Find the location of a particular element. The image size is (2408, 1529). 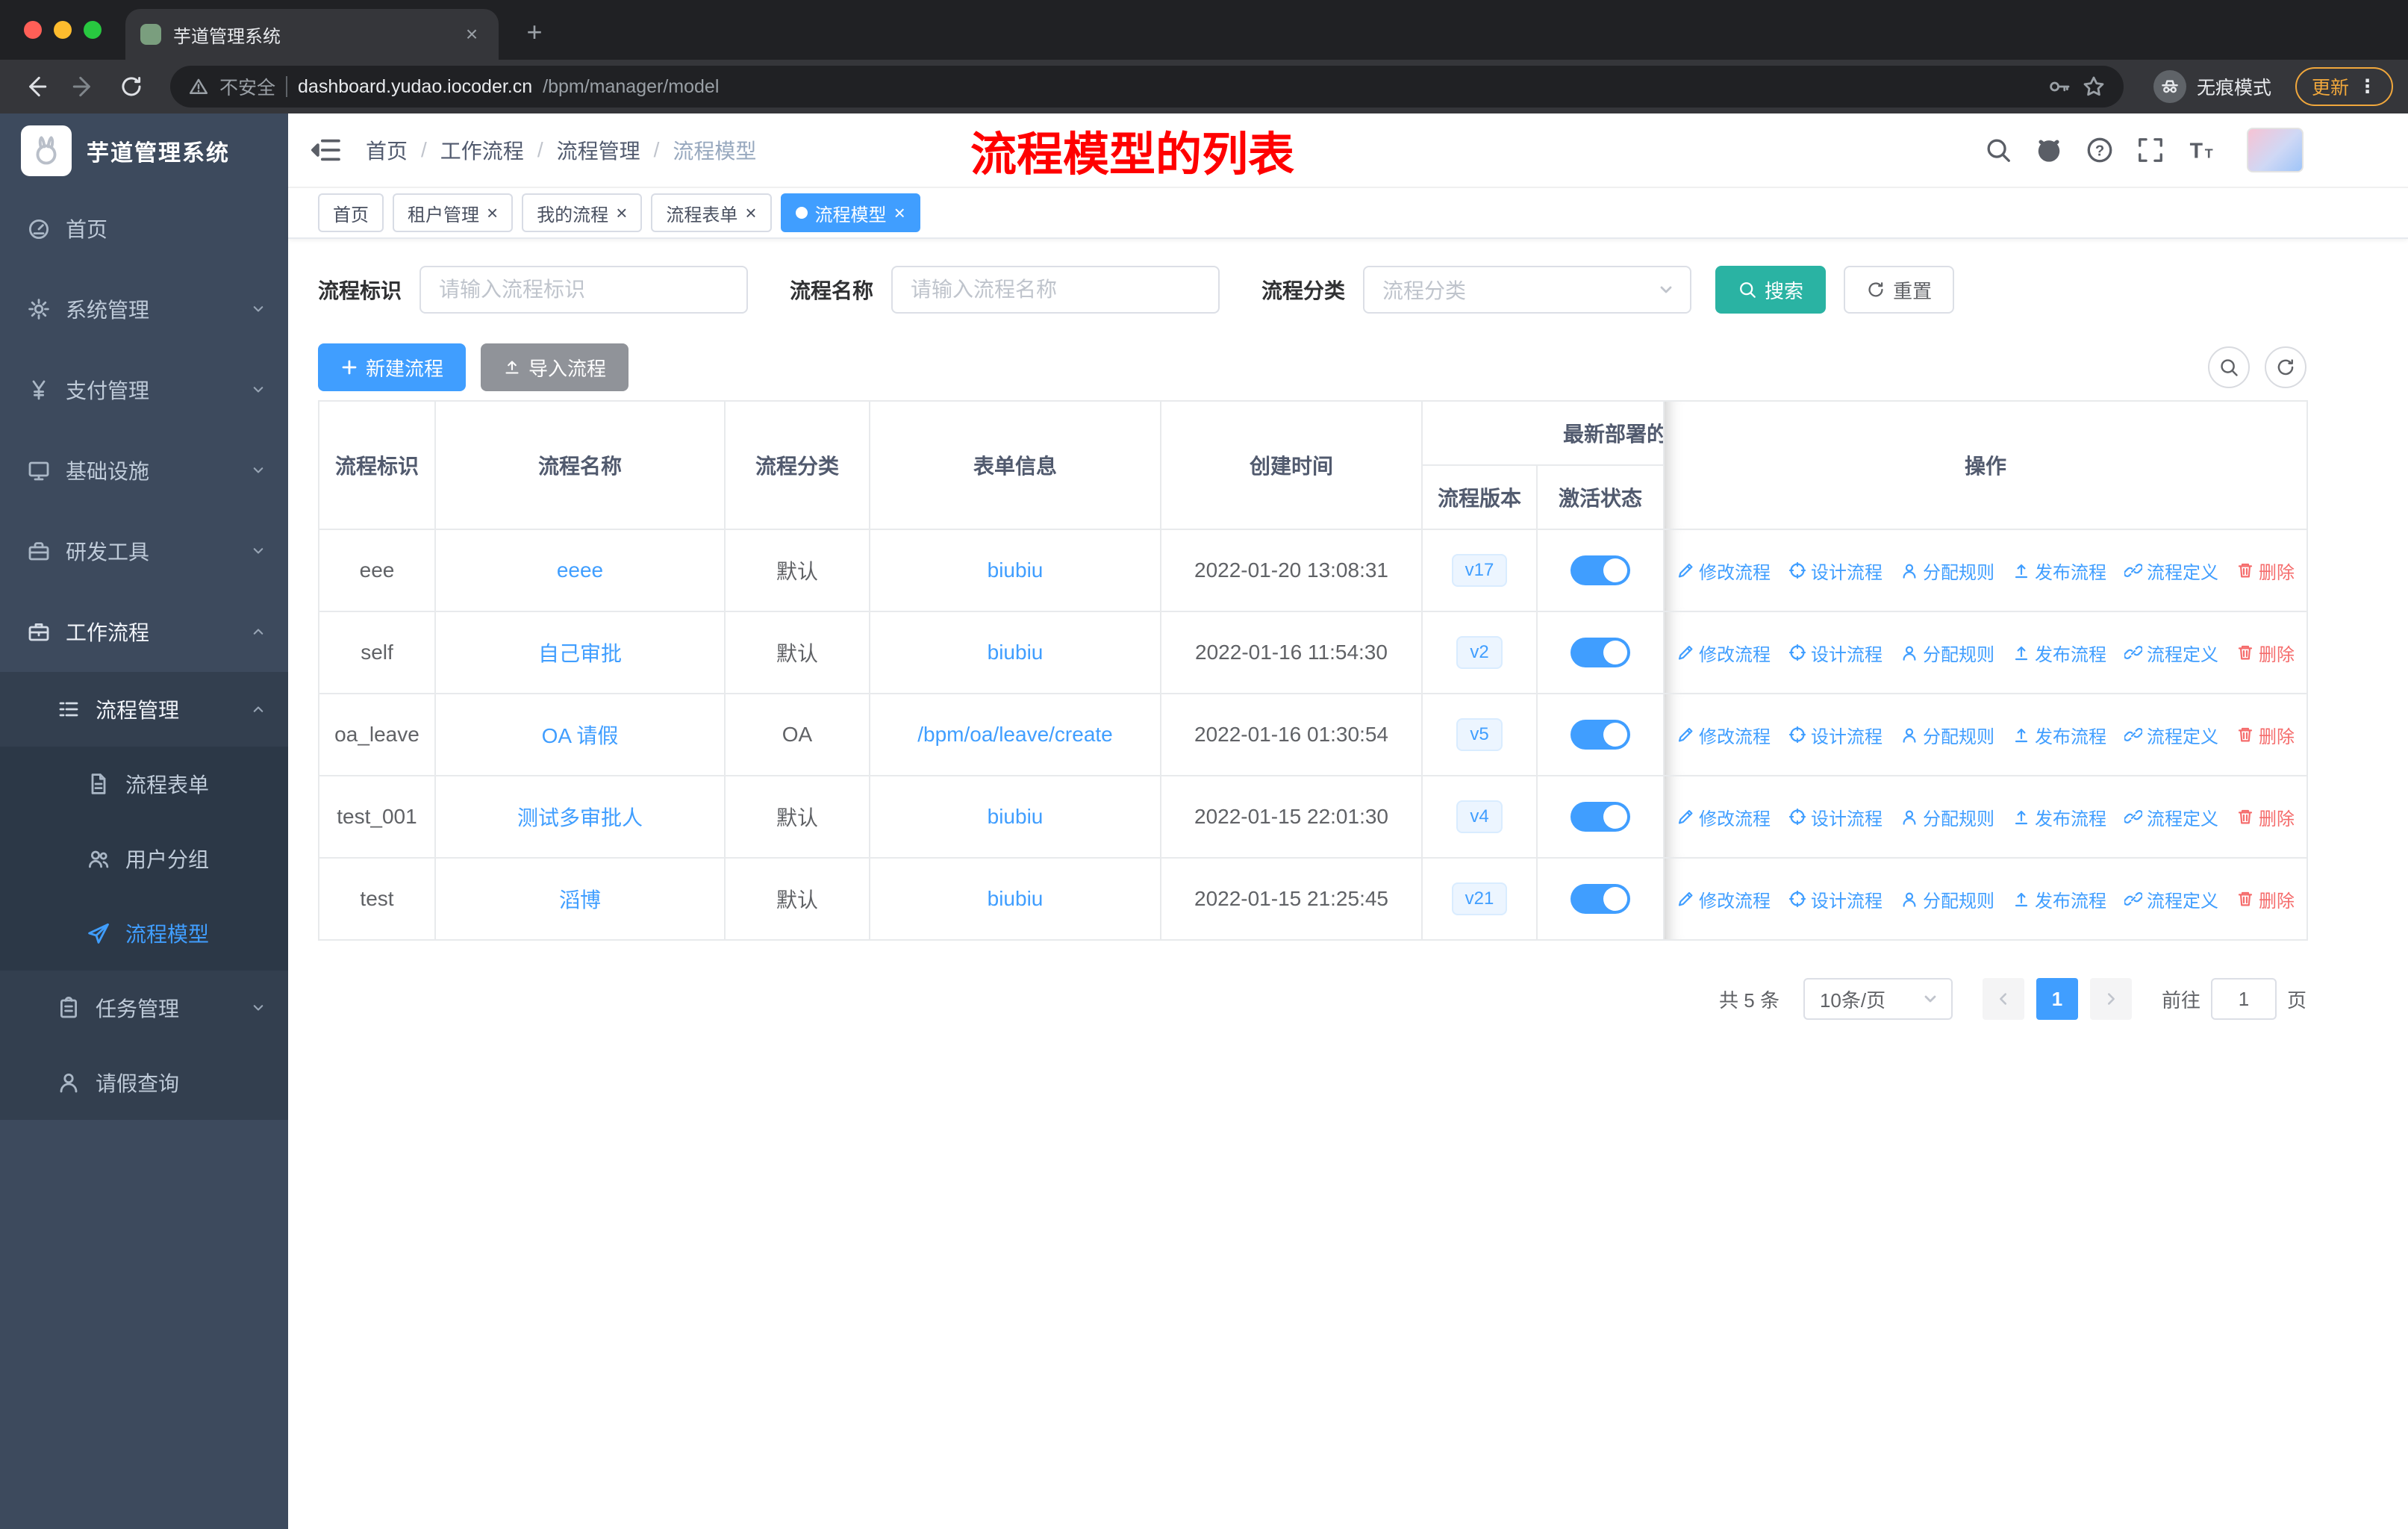

tag-my-process: 我的流程 is located at coordinates (582, 213).